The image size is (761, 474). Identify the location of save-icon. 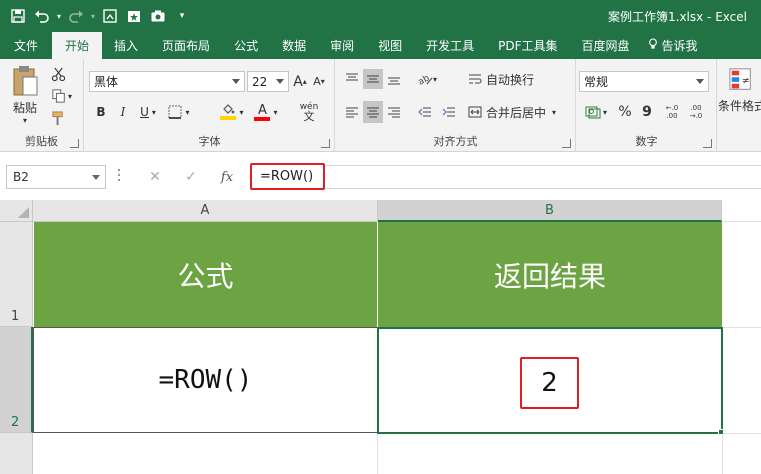
(18, 16).